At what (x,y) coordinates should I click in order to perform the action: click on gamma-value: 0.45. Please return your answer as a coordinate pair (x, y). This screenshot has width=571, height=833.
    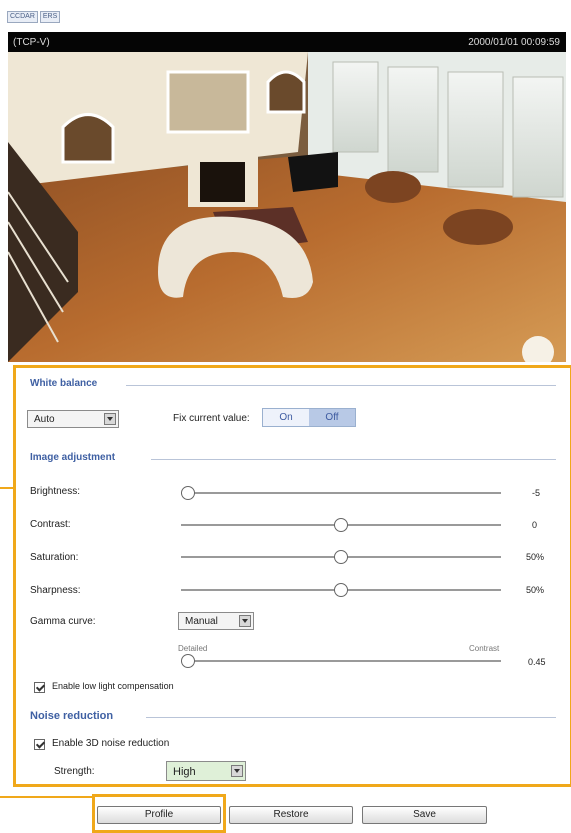
    Looking at the image, I should click on (537, 662).